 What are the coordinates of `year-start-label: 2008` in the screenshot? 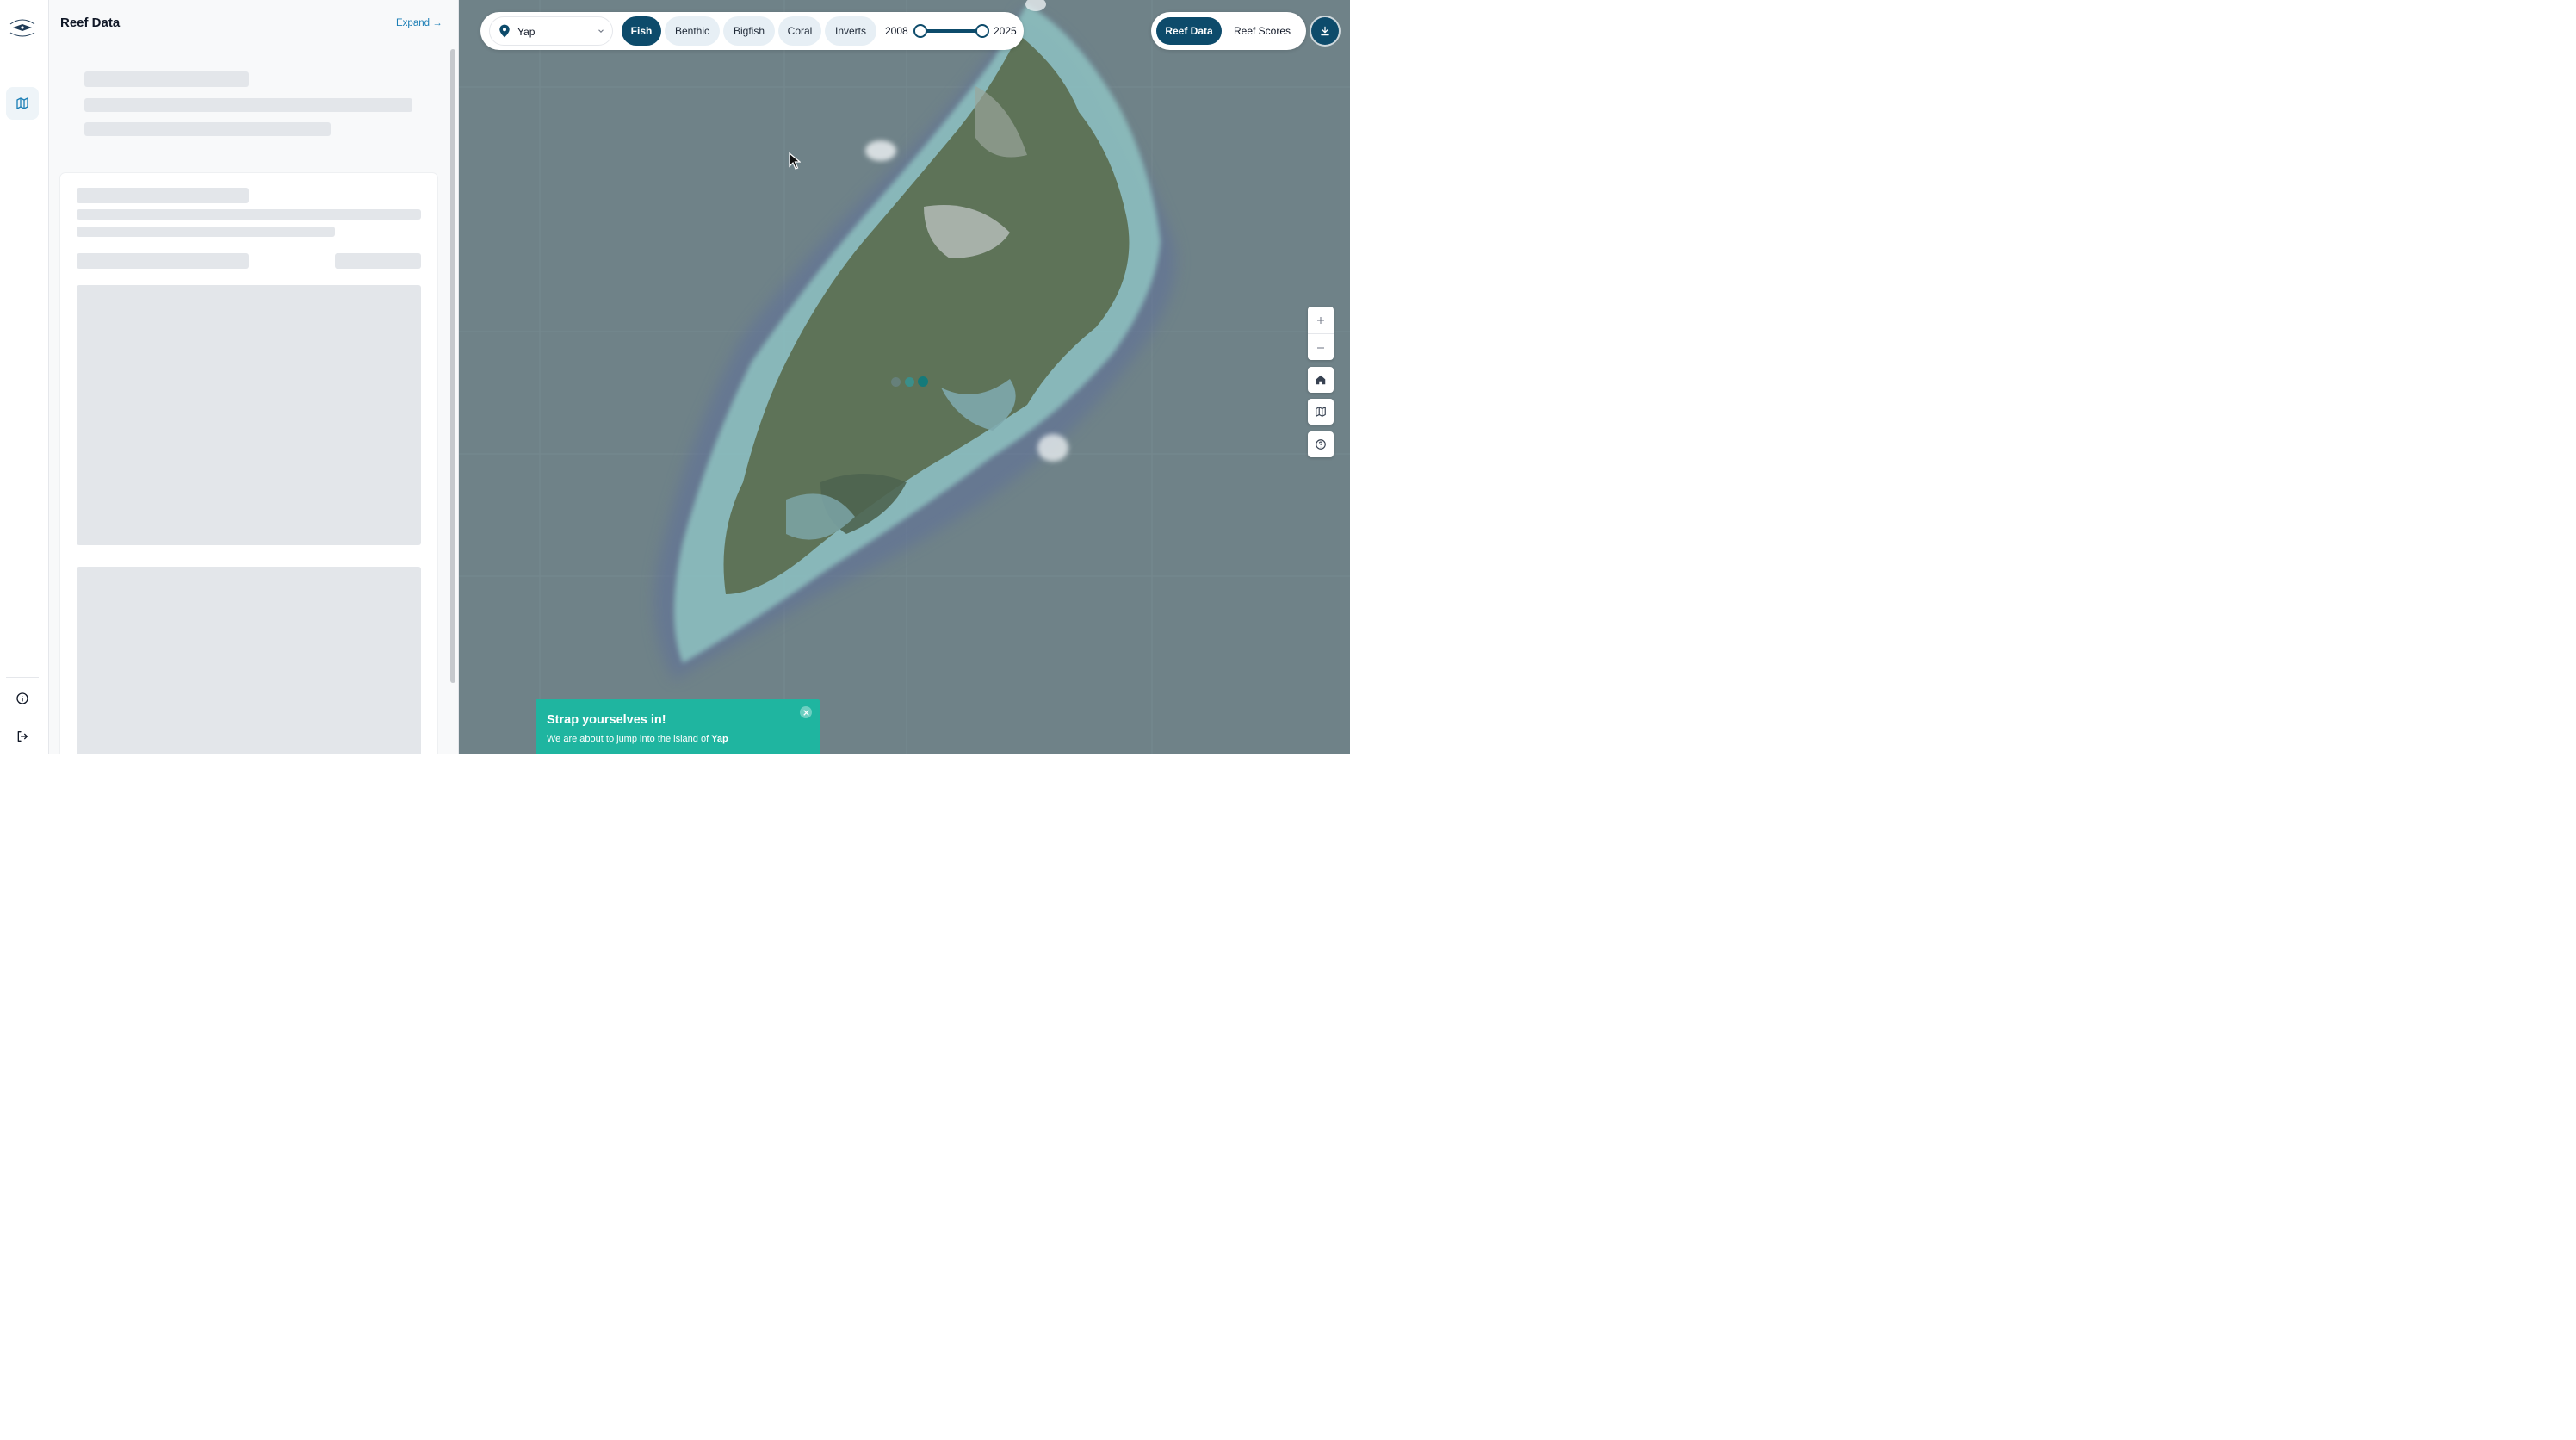 It's located at (897, 31).